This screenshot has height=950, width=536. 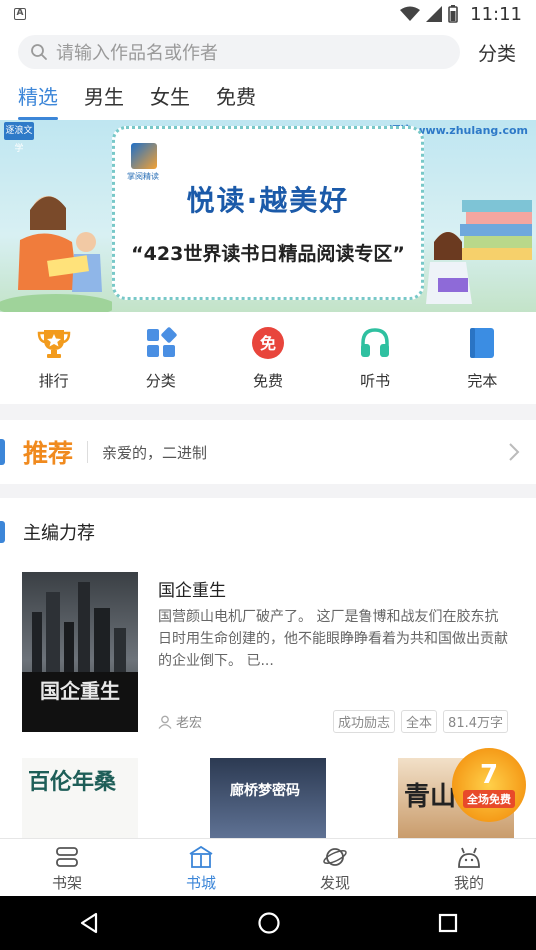 What do you see at coordinates (189, 723) in the screenshot?
I see `book-author: 老宏` at bounding box center [189, 723].